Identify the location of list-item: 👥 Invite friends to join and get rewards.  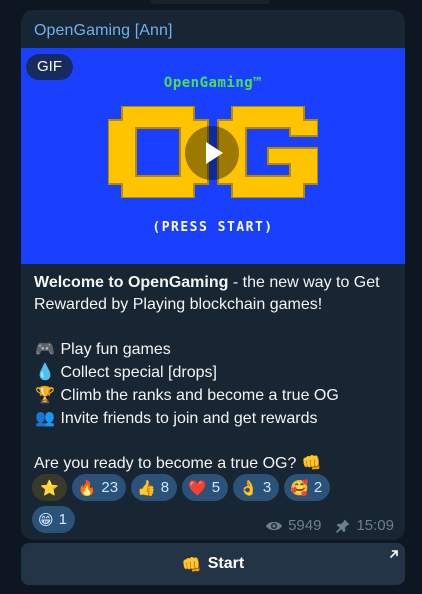
(216, 418).